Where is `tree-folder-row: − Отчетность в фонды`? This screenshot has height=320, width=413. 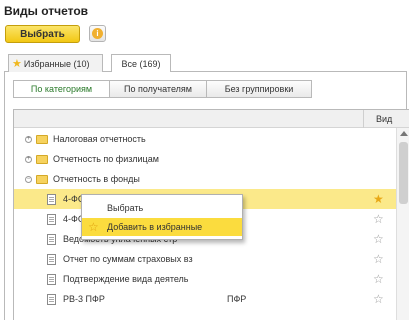
tree-folder-row: − Отчетность в фонды is located at coordinates (205, 179).